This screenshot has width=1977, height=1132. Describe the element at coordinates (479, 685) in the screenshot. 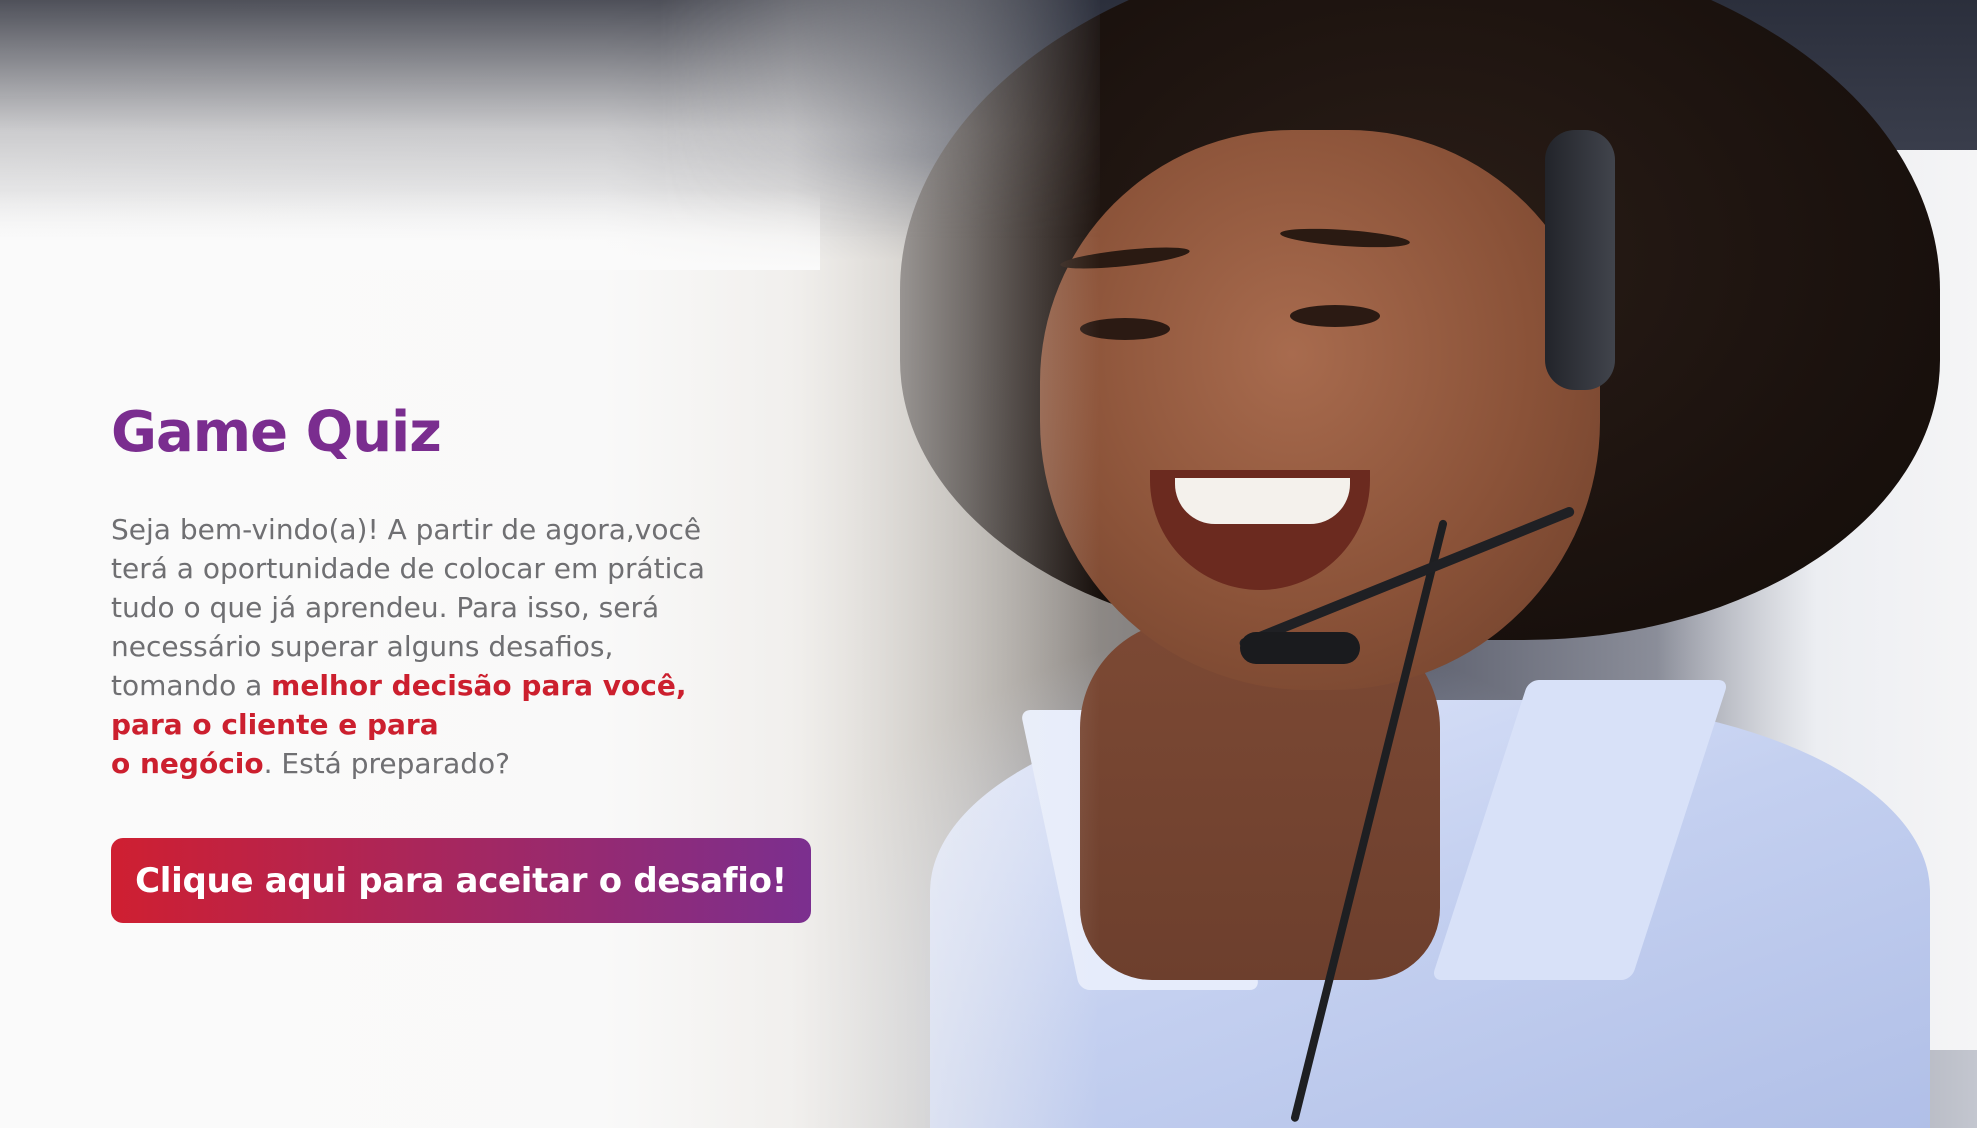

I see `highlight-text: melhor decisão para você,` at that location.